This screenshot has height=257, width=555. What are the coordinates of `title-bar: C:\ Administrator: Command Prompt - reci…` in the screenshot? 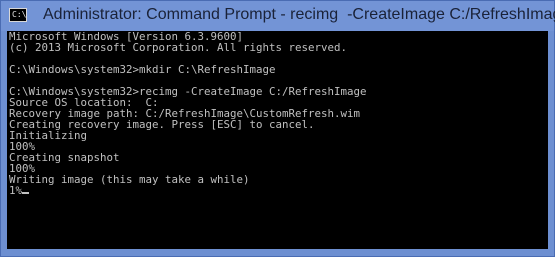 It's located at (278, 16).